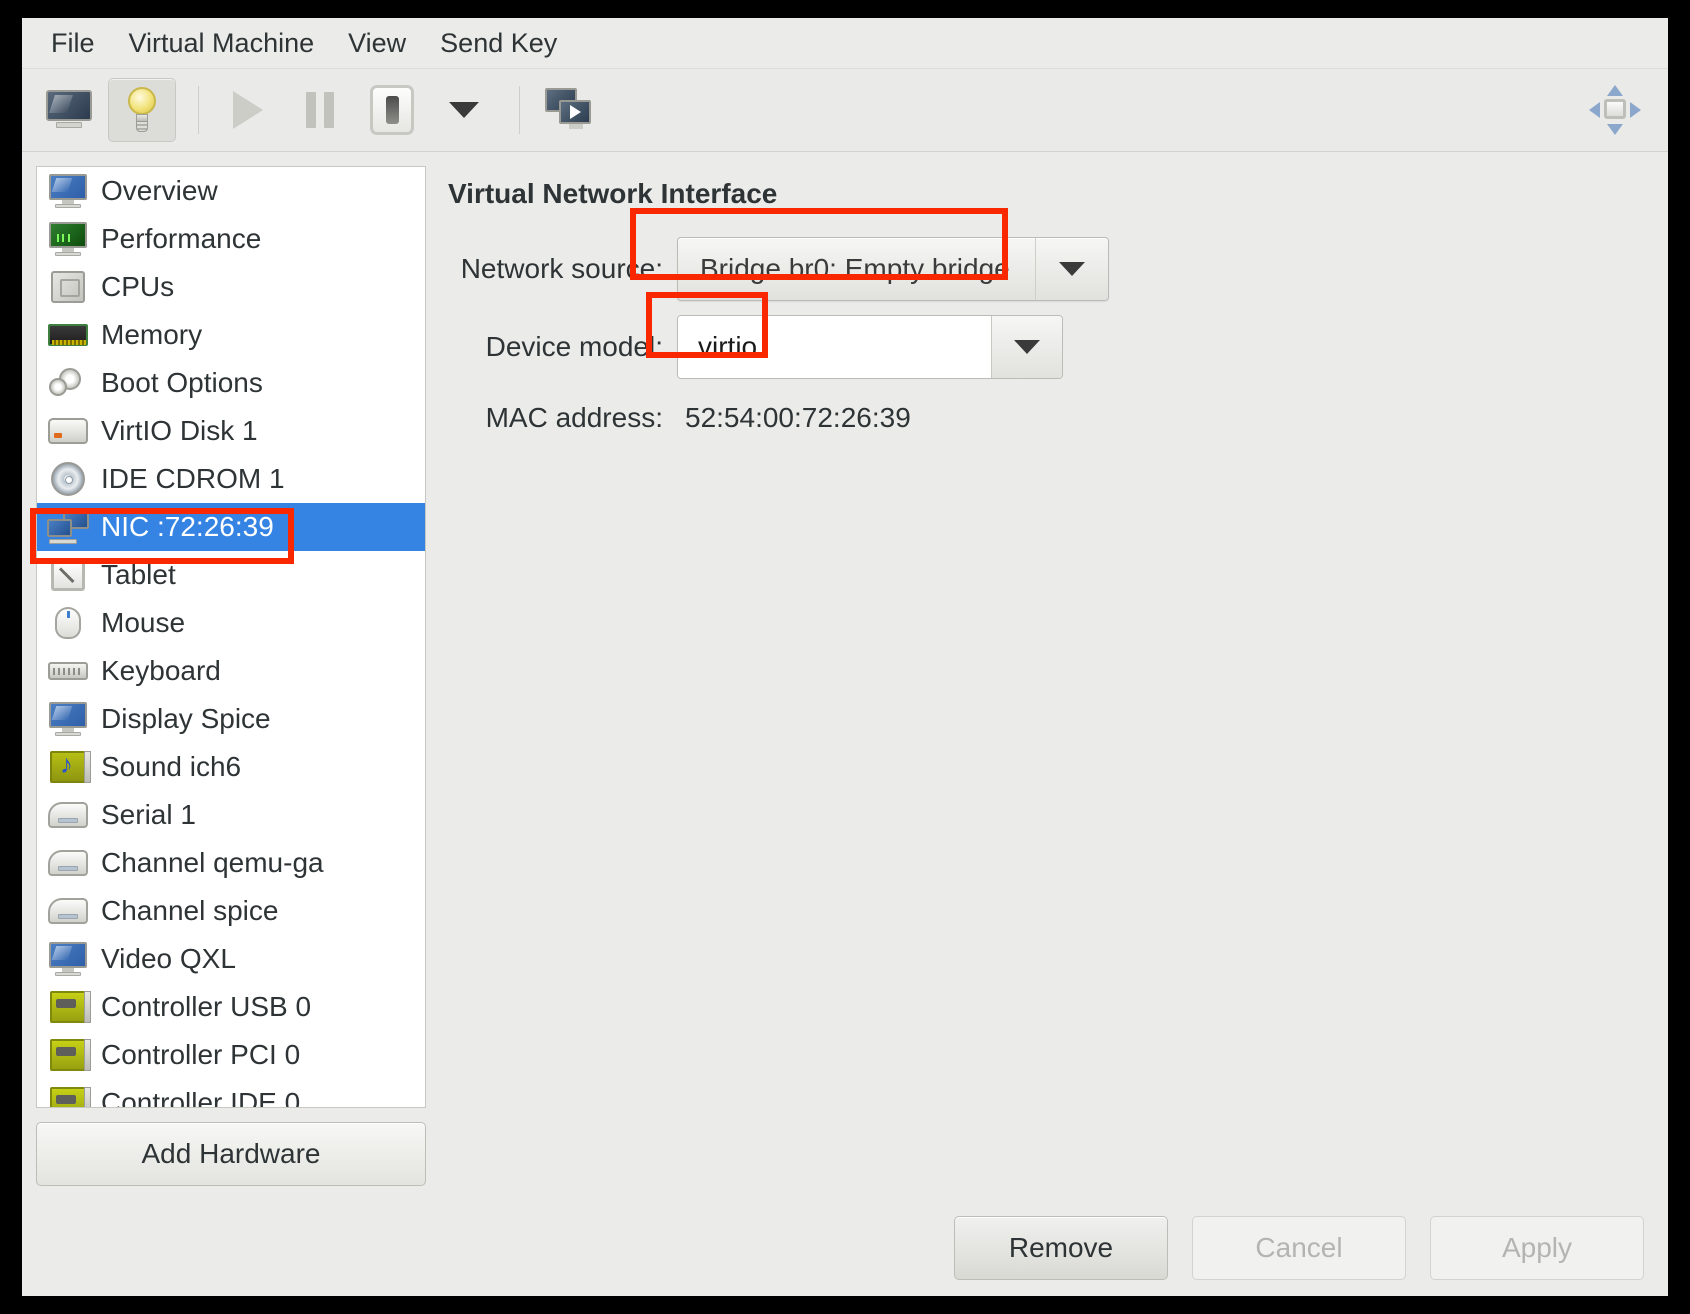 This screenshot has width=1690, height=1314. Describe the element at coordinates (574, 417) in the screenshot. I see `mac-address-label: MAC address:` at that location.